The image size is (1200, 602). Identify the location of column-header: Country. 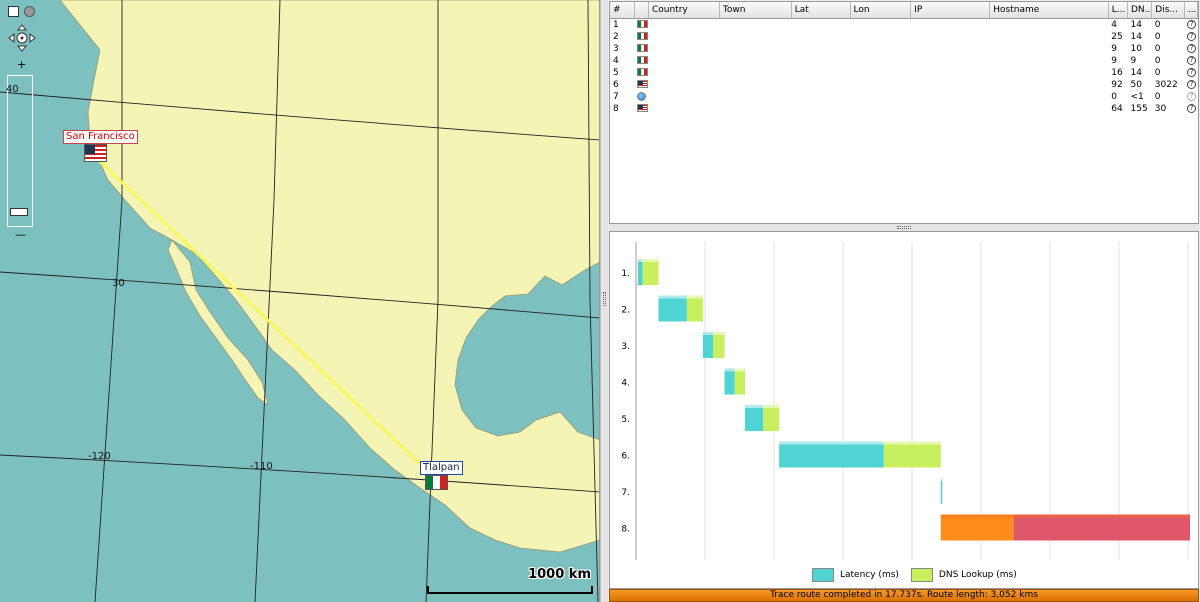
(684, 10).